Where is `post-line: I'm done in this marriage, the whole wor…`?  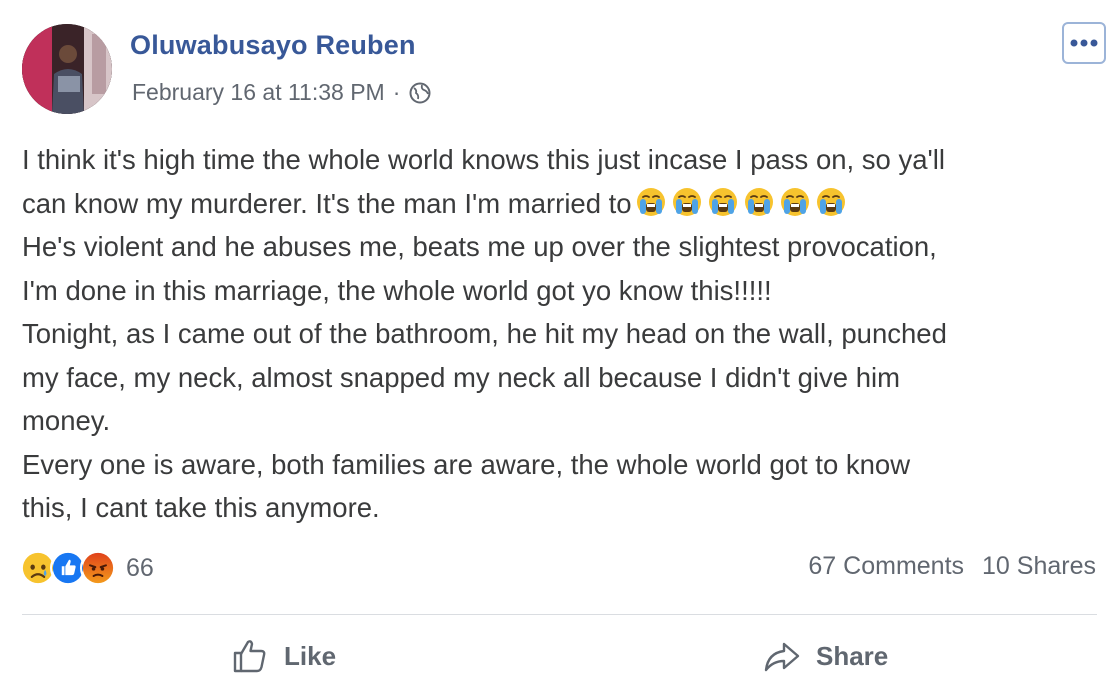
post-line: I'm done in this marriage, the whole wor… is located at coordinates (397, 290).